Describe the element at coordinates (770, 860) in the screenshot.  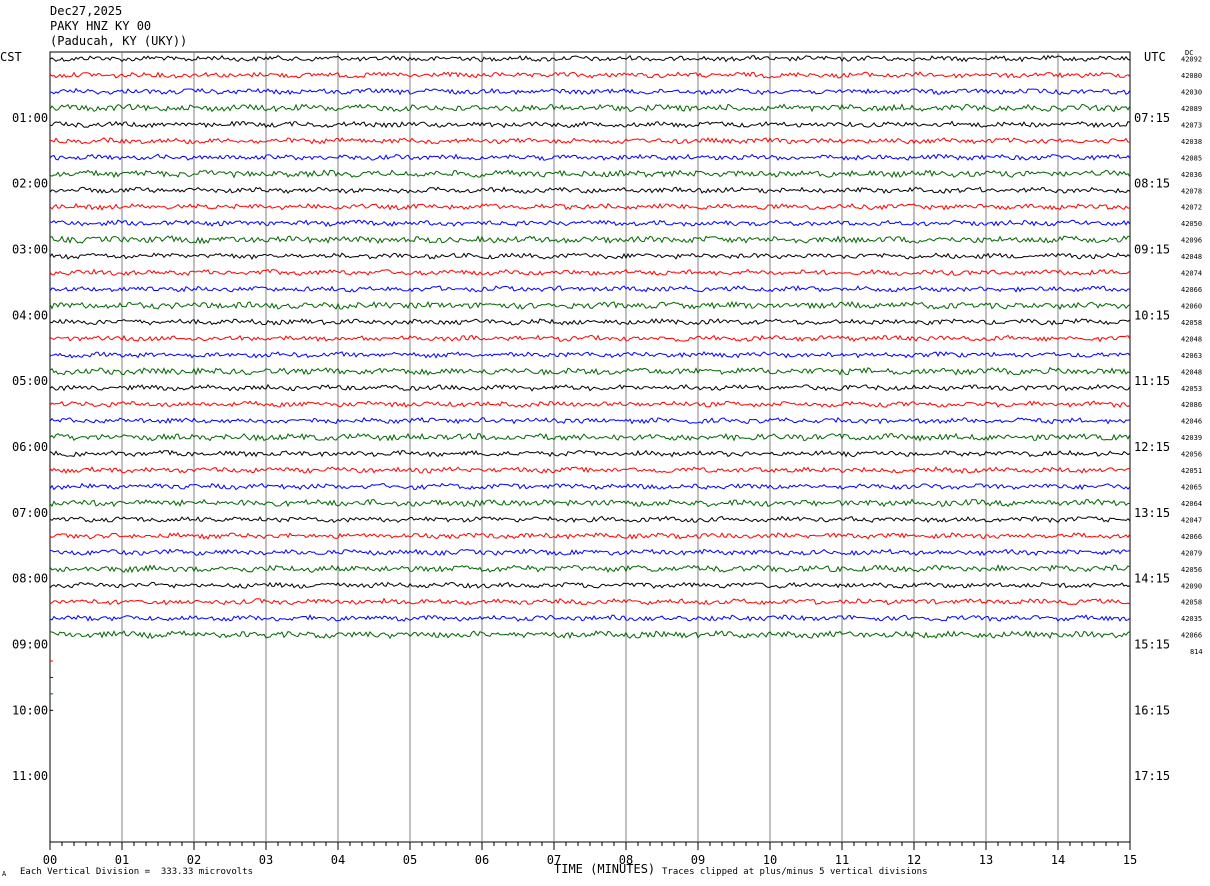
I see `x-tick-label: 10` at that location.